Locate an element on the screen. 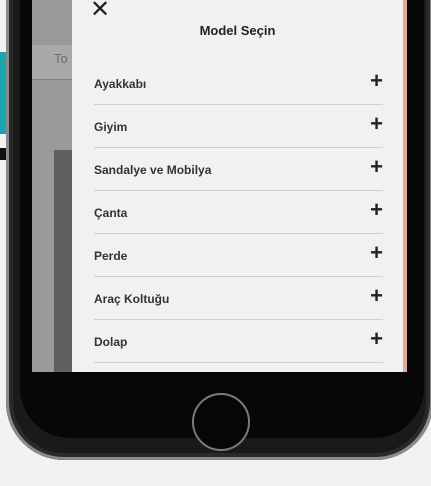  list-item-label: Dolap is located at coordinates (111, 342).